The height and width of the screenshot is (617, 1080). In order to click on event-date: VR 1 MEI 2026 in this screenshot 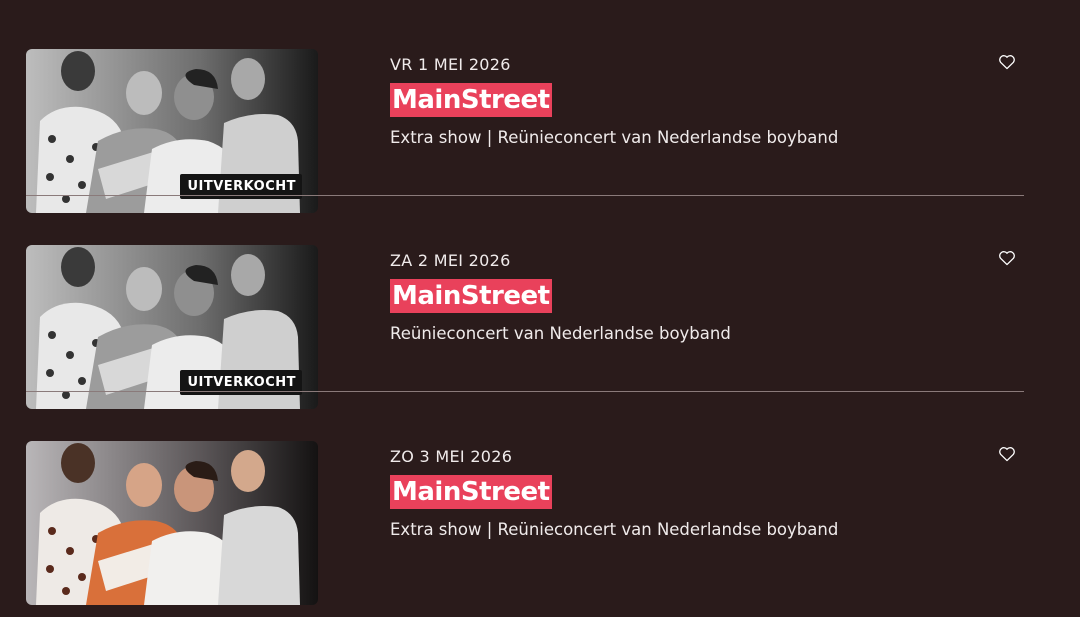, I will do `click(450, 64)`.